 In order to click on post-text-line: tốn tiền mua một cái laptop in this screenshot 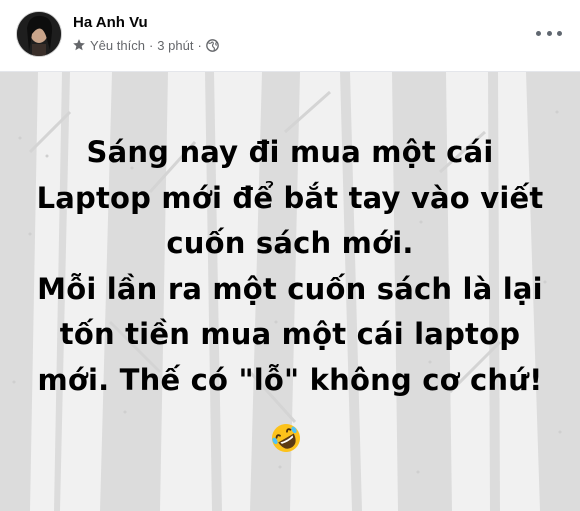, I will do `click(290, 334)`.